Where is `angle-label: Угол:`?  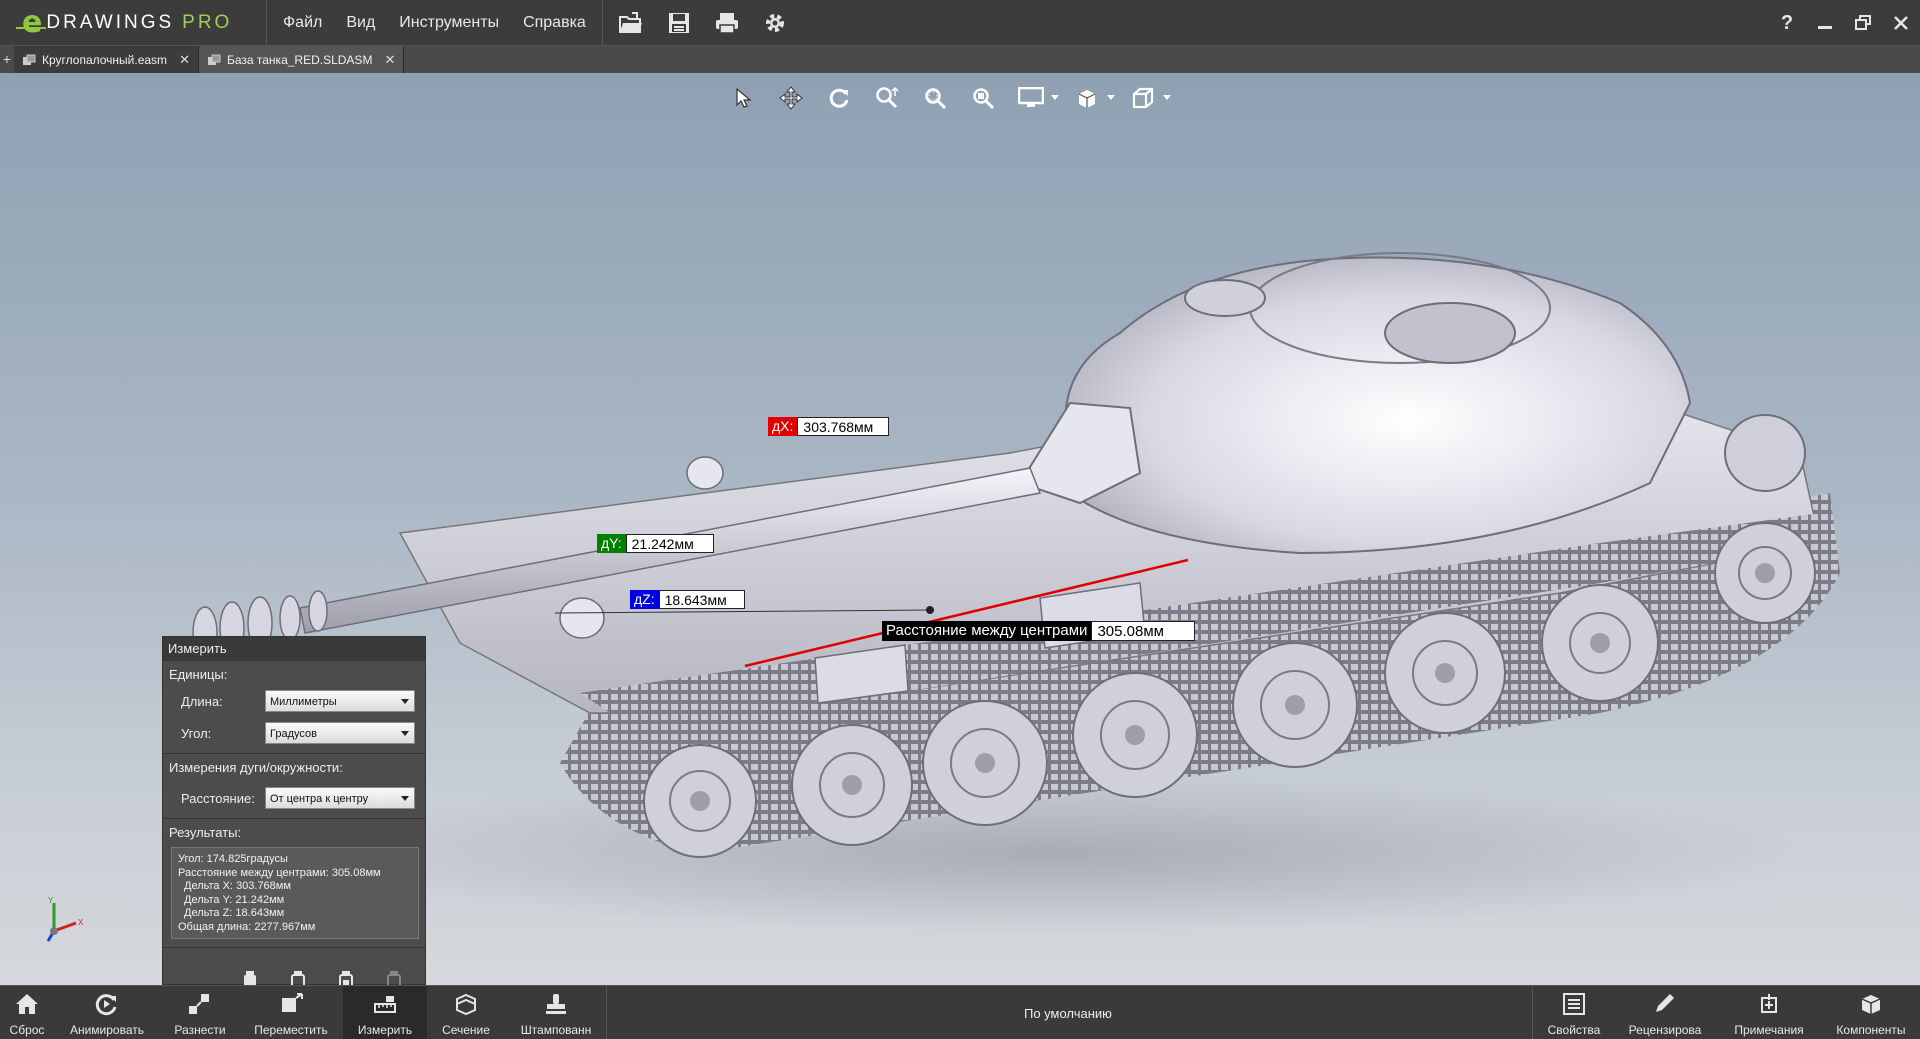
angle-label: Угол: is located at coordinates (196, 733).